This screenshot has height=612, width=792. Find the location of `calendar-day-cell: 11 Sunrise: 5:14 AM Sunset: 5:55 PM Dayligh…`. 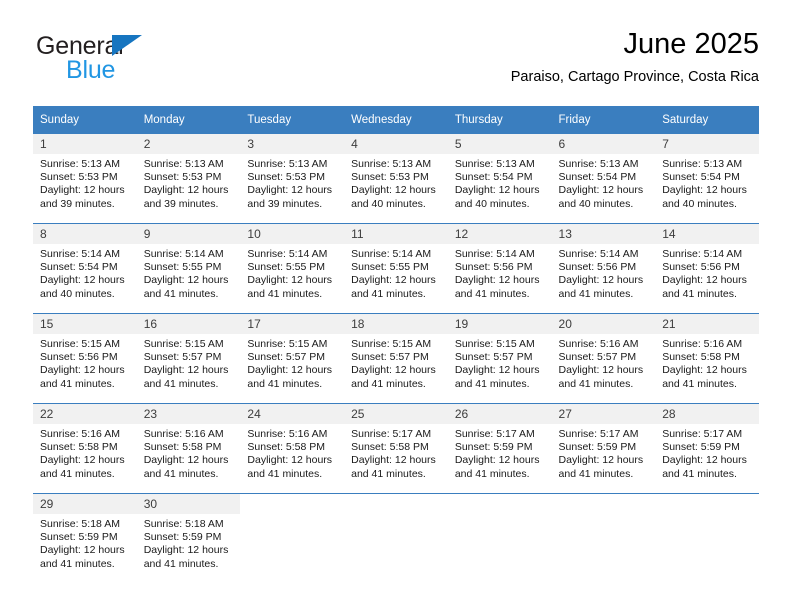

calendar-day-cell: 11 Sunrise: 5:14 AM Sunset: 5:55 PM Dayligh… is located at coordinates (396, 268).